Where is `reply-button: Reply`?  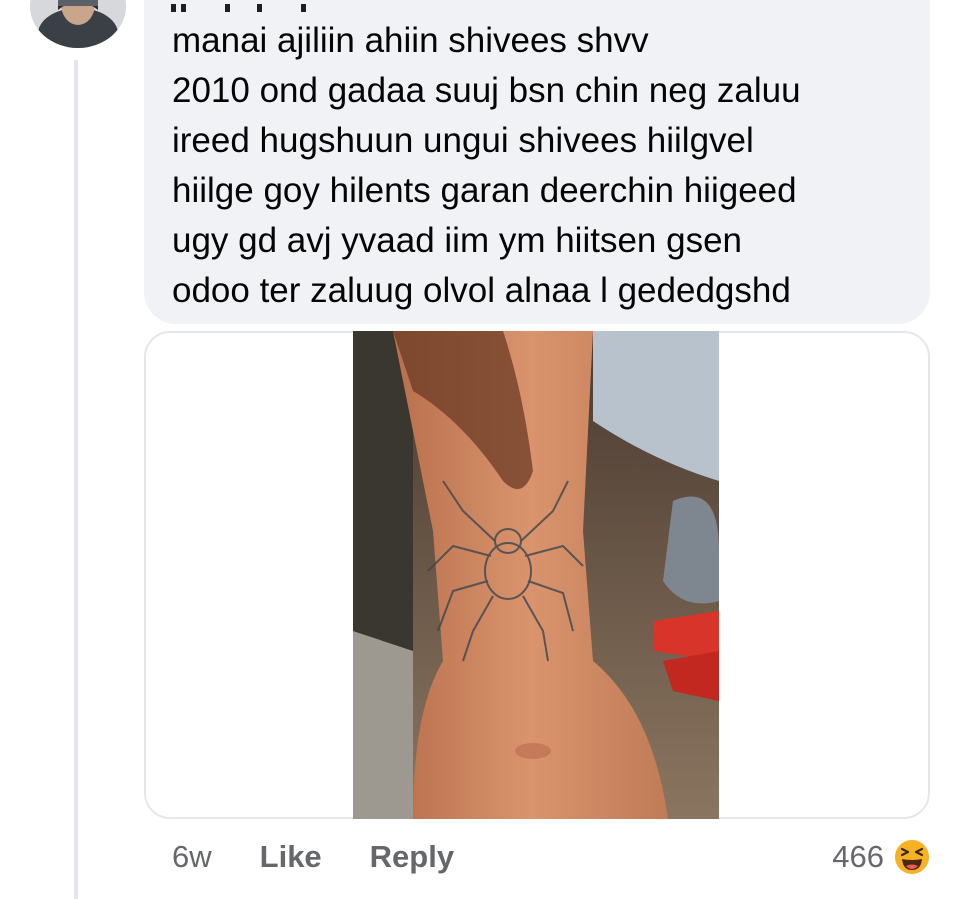 reply-button: Reply is located at coordinates (412, 857).